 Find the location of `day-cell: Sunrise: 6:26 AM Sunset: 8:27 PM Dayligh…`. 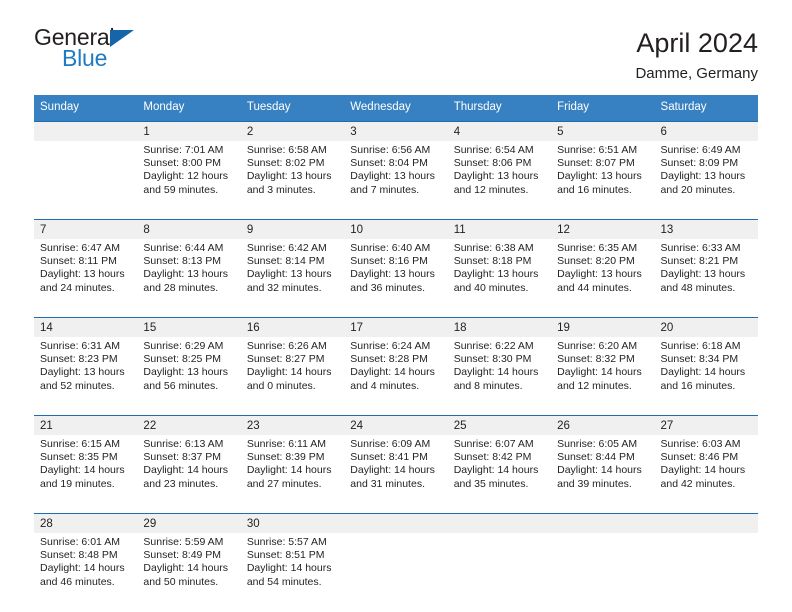

day-cell: Sunrise: 6:26 AM Sunset: 8:27 PM Dayligh… is located at coordinates (292, 371).